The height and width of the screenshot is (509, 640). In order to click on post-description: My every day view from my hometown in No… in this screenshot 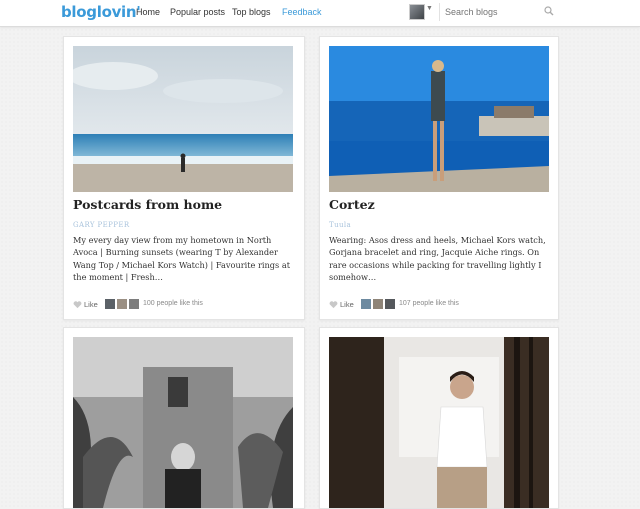, I will do `click(182, 258)`.